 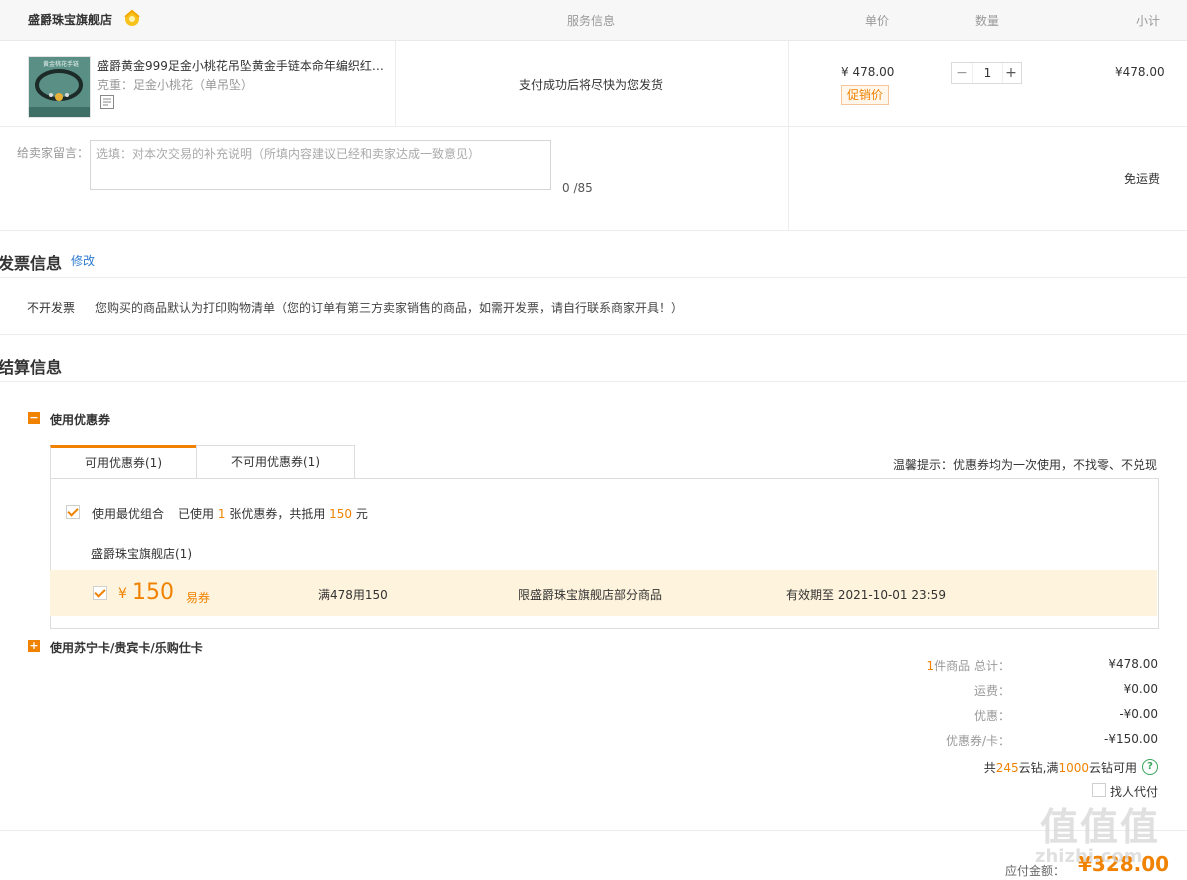 What do you see at coordinates (126, 647) in the screenshot?
I see `card-section-label: 使用苏宁卡/贵宾卡/乐购仕卡` at bounding box center [126, 647].